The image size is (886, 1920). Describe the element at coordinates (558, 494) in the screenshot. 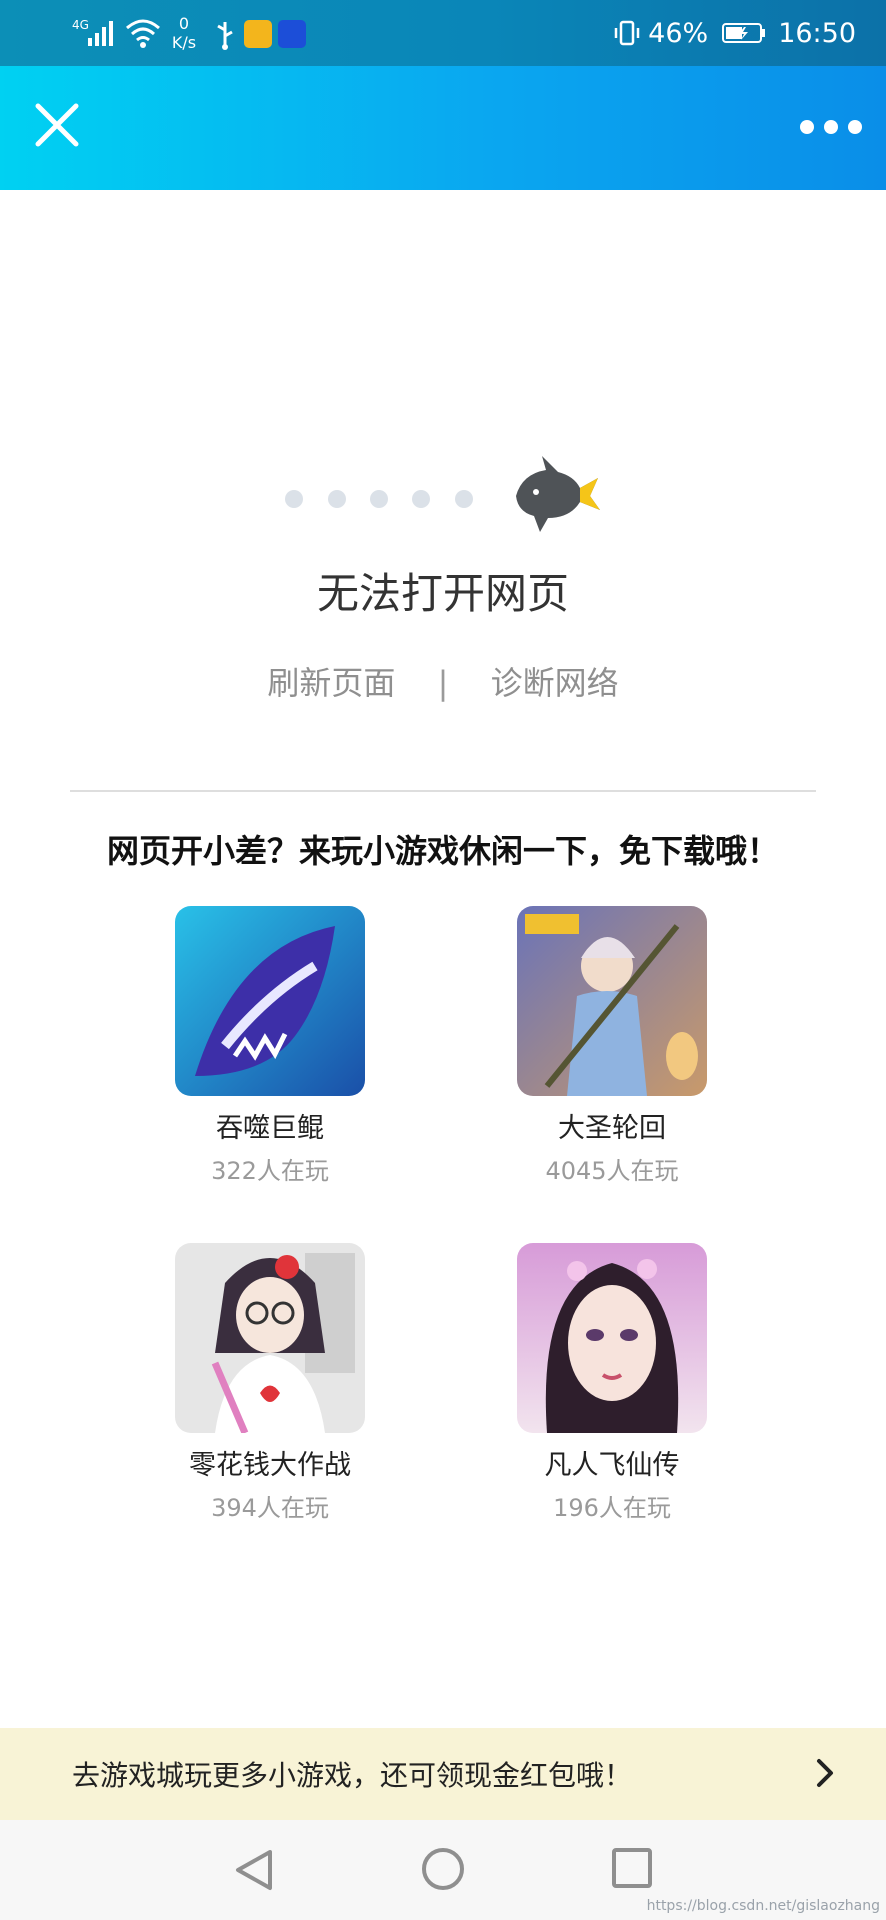

I see `bird-icon` at that location.